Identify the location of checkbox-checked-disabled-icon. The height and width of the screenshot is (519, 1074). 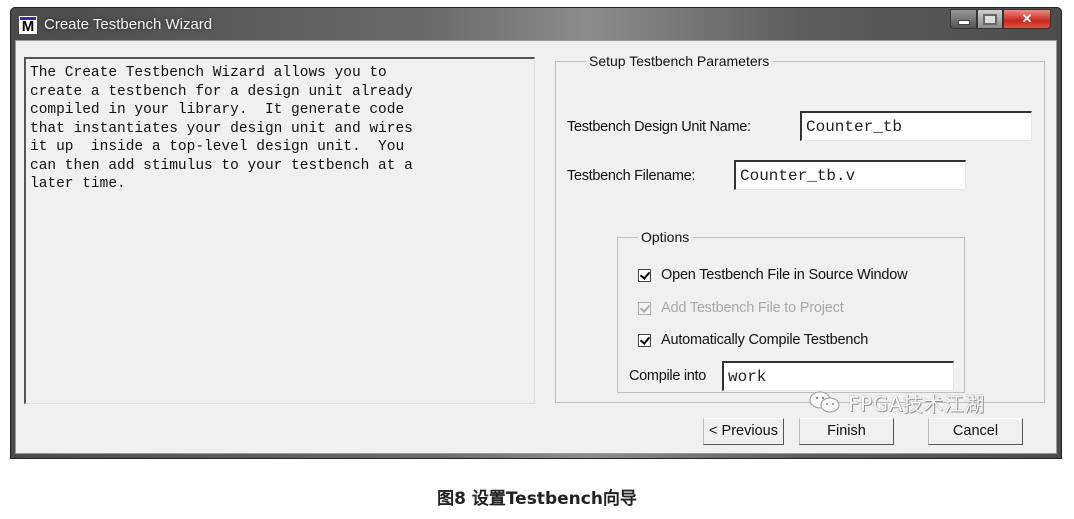
(644, 308).